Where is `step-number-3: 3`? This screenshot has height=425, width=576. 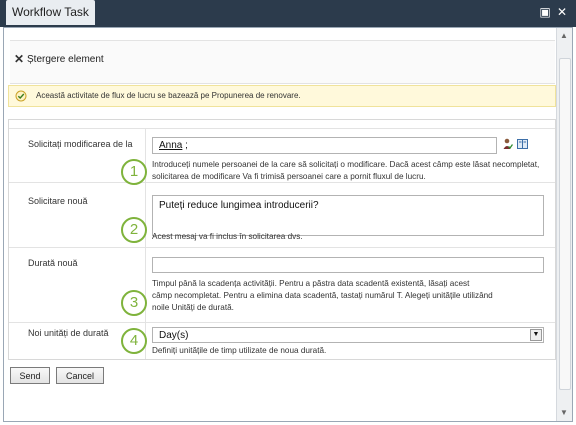
step-number-3: 3 is located at coordinates (134, 303).